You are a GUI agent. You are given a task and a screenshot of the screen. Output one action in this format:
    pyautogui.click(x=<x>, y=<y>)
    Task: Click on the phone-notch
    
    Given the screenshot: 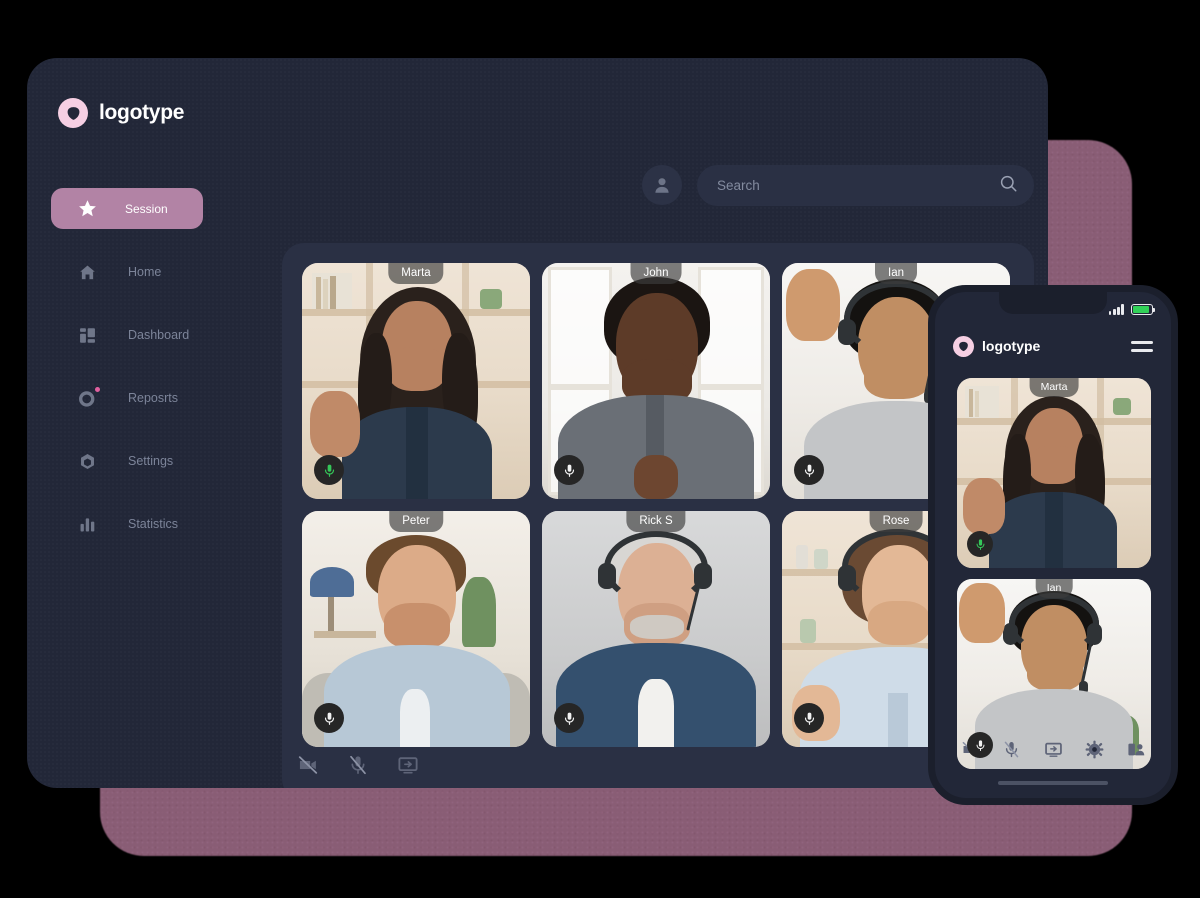 What is the action you would take?
    pyautogui.click(x=1053, y=303)
    